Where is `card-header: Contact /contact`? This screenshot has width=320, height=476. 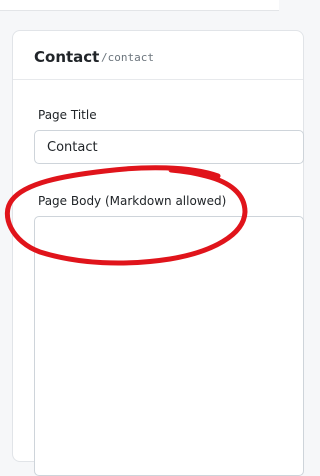 card-header: Contact /contact is located at coordinates (158, 55).